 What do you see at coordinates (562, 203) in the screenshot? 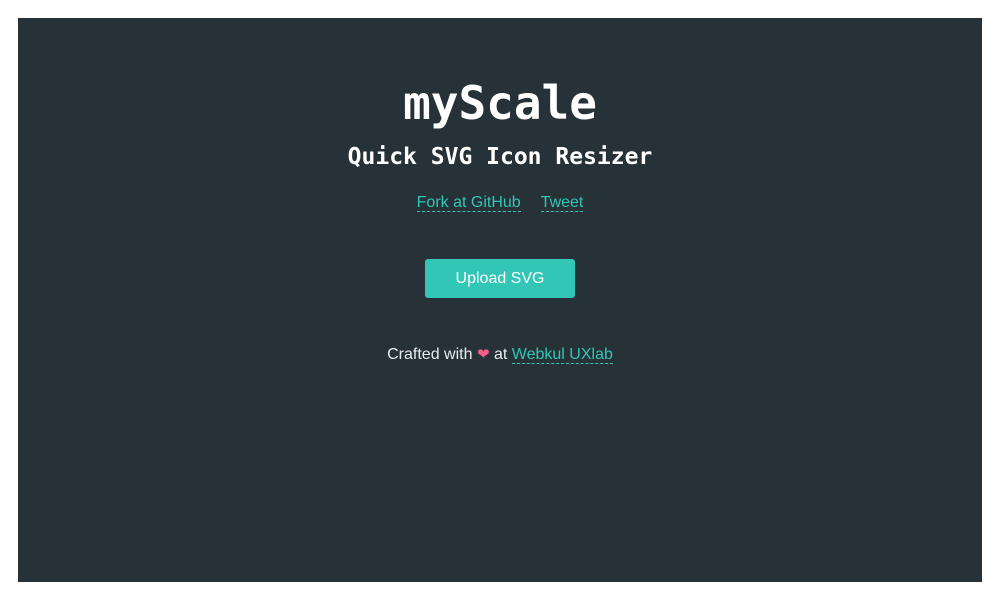
I see `tweet-link: Tweet` at bounding box center [562, 203].